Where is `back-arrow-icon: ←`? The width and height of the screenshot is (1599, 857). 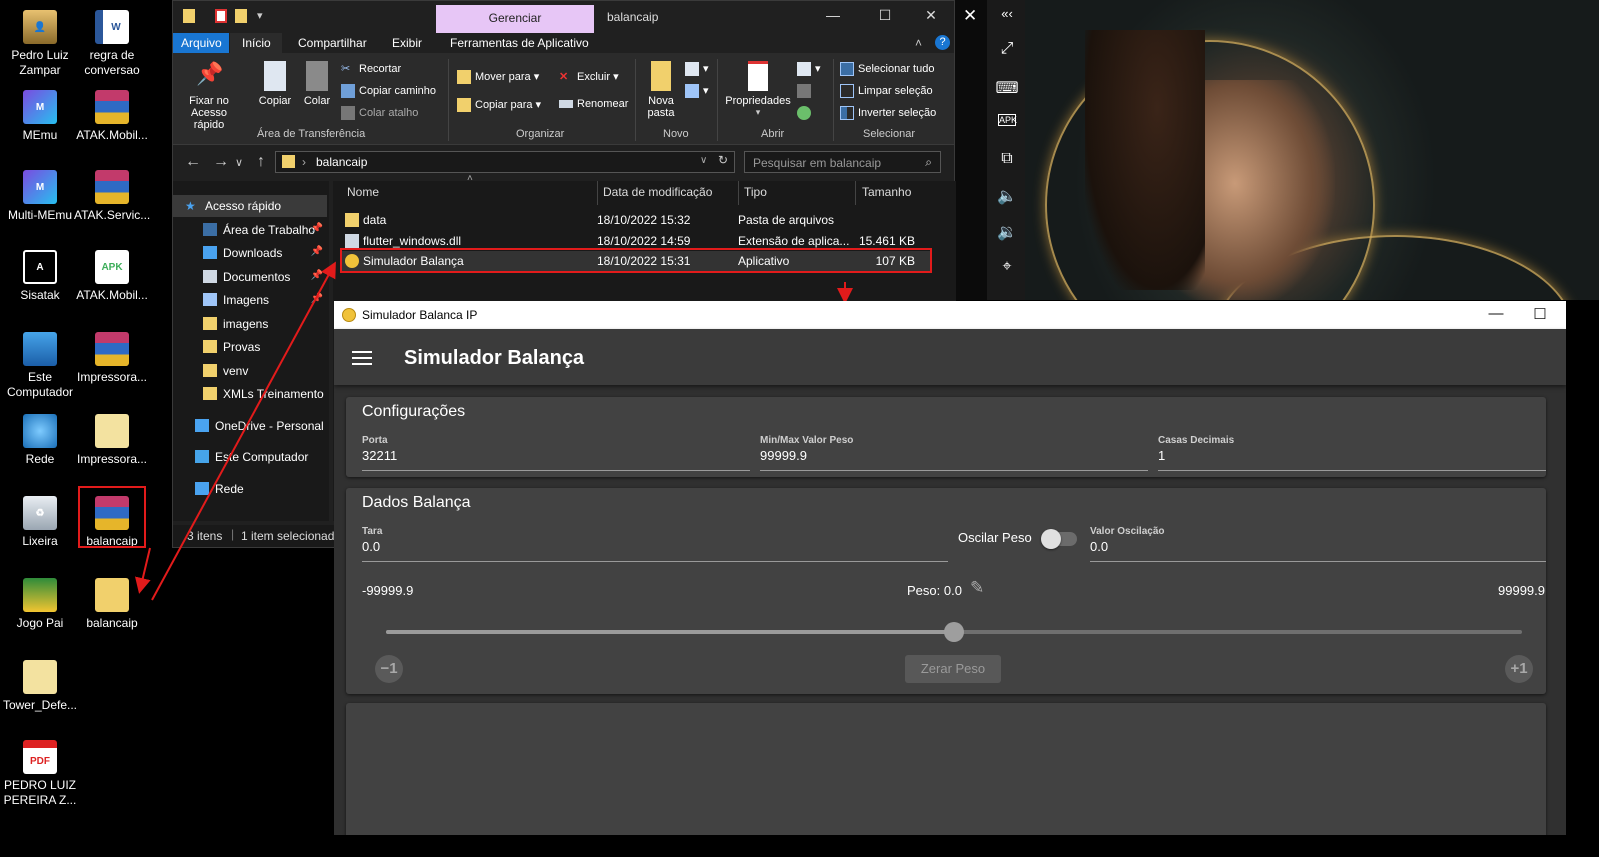
back-arrow-icon: ← is located at coordinates (193, 162).